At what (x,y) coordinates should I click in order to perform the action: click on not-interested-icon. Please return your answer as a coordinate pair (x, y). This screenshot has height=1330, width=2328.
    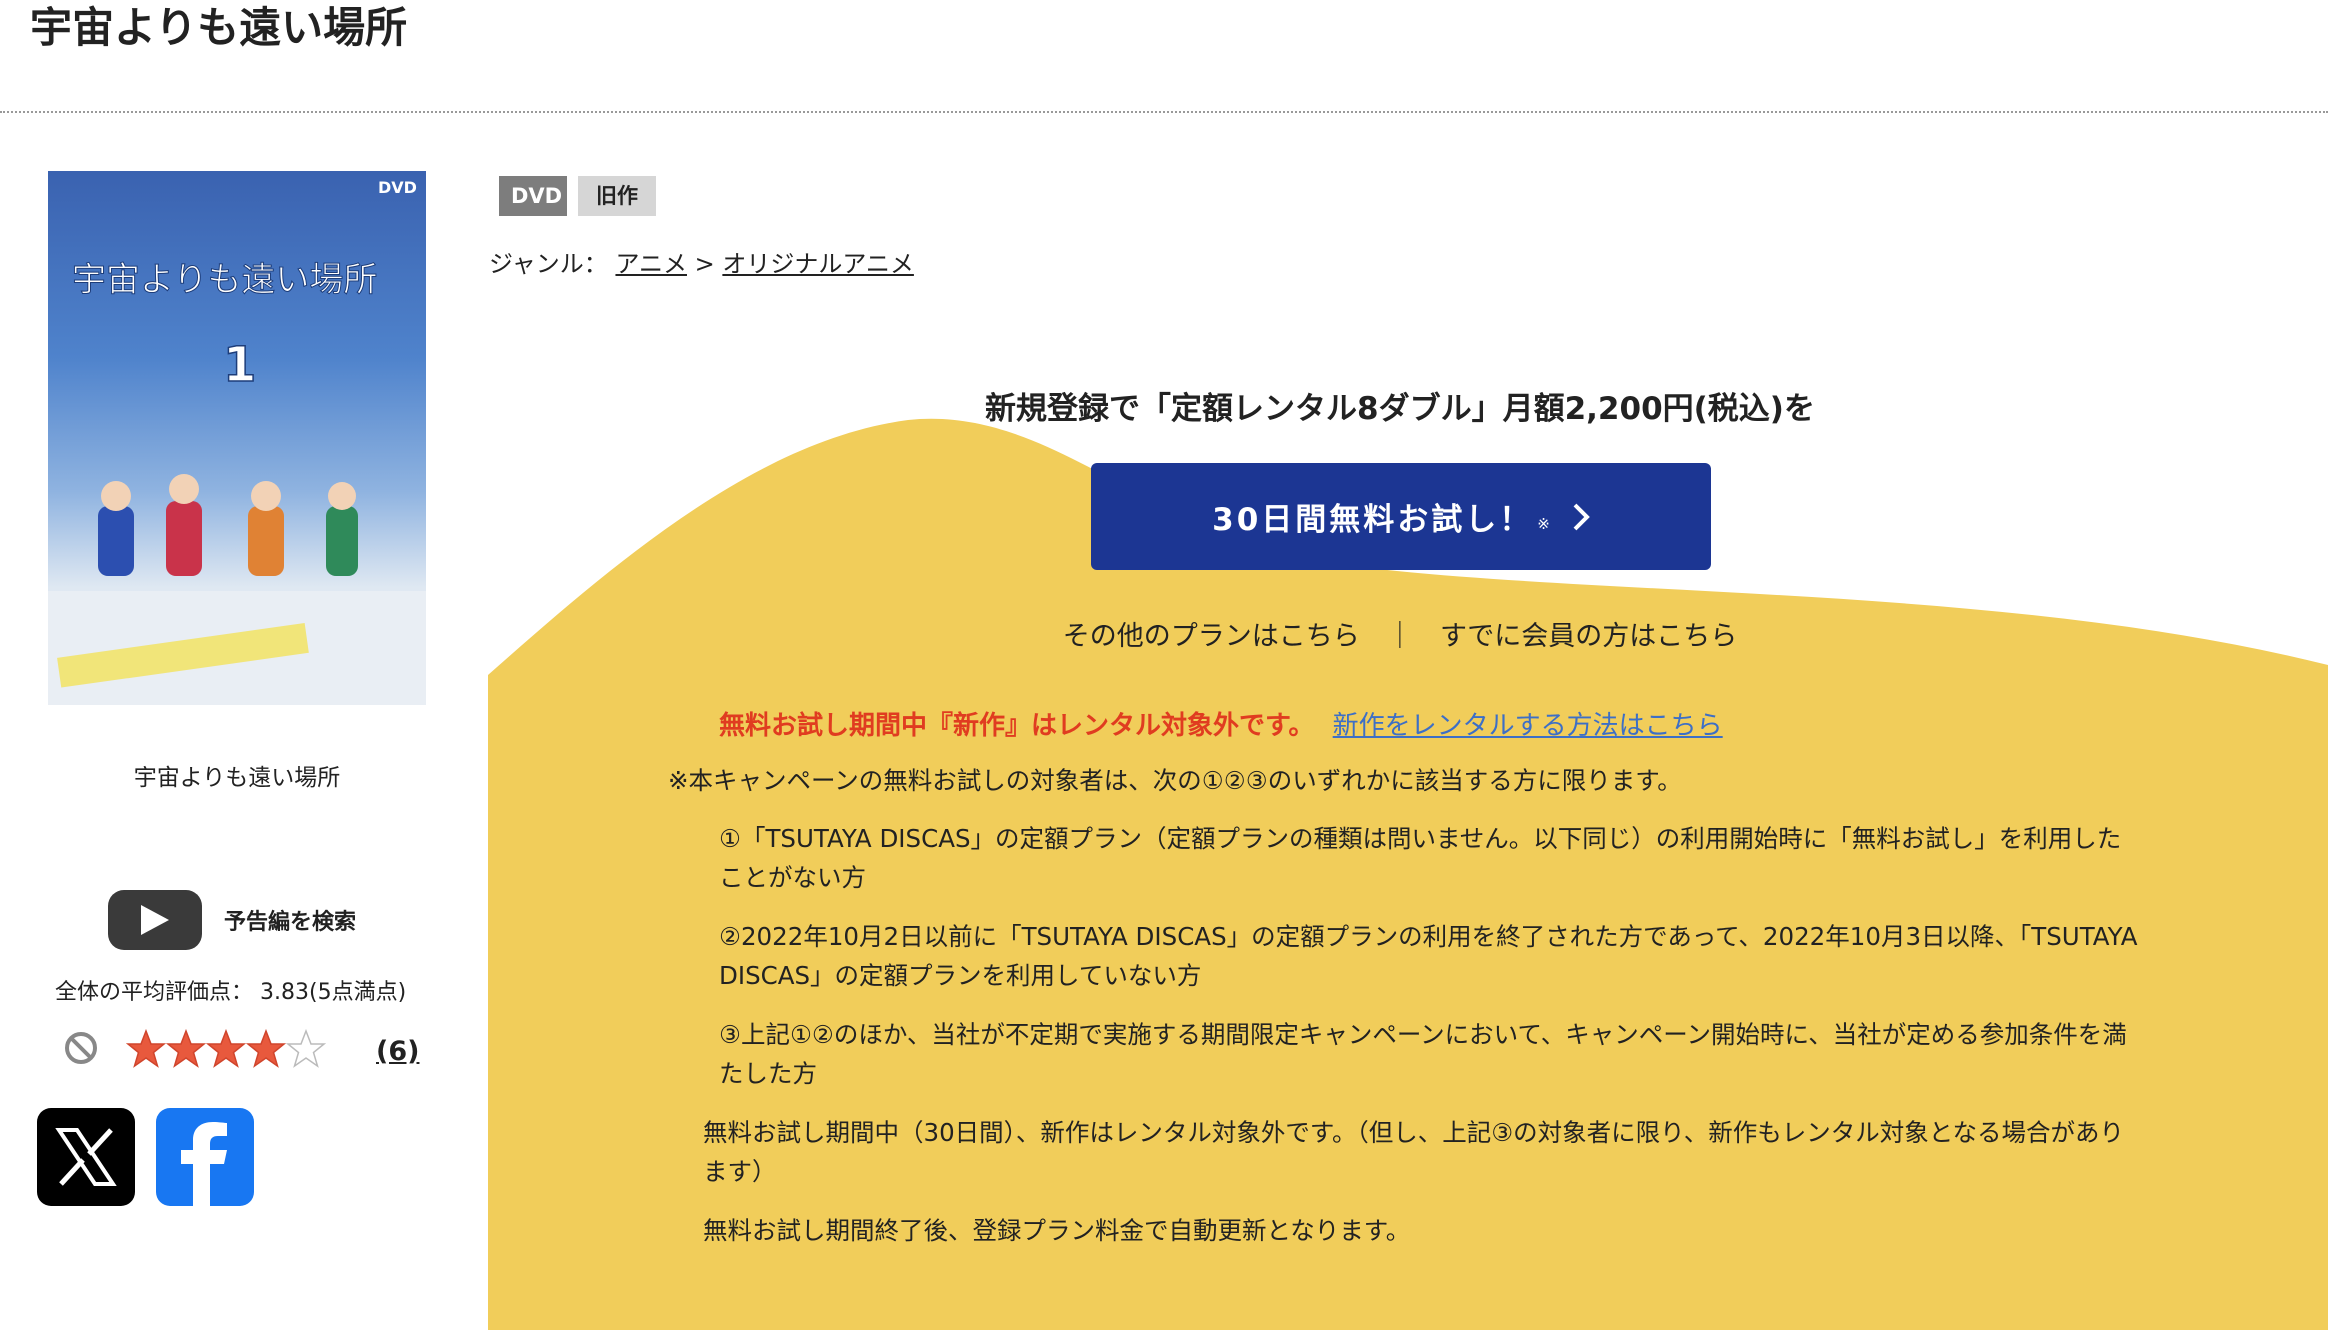
    Looking at the image, I should click on (81, 1048).